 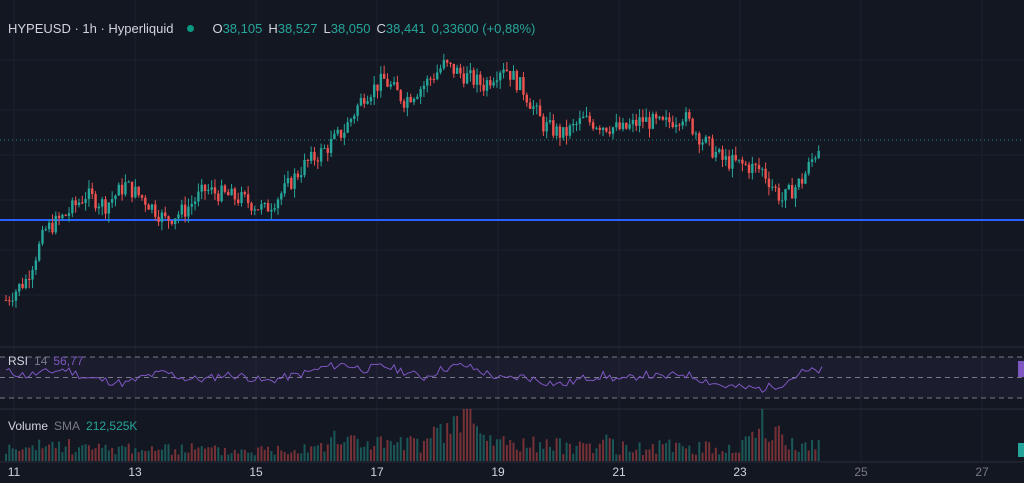 I want to click on volume-name: Volume, so click(x=28, y=426).